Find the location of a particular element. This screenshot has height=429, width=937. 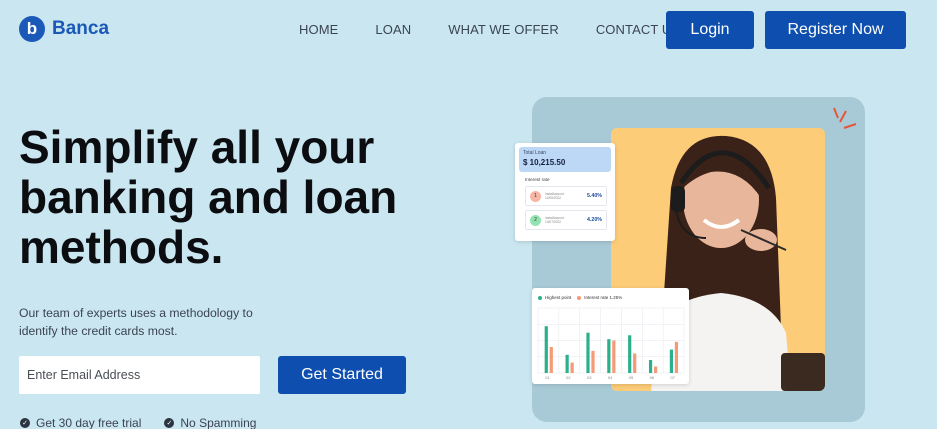

x-tick-label: 02 is located at coordinates (568, 377).